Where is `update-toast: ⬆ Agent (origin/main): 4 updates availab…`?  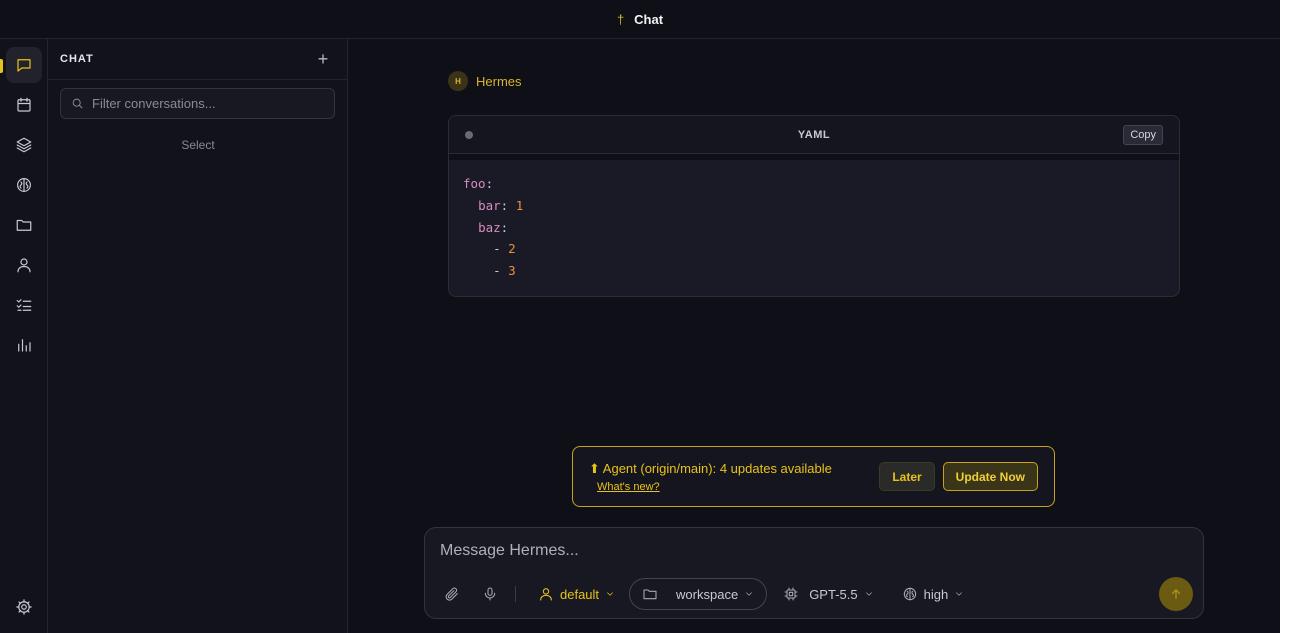 update-toast: ⬆ Agent (origin/main): 4 updates availab… is located at coordinates (813, 476).